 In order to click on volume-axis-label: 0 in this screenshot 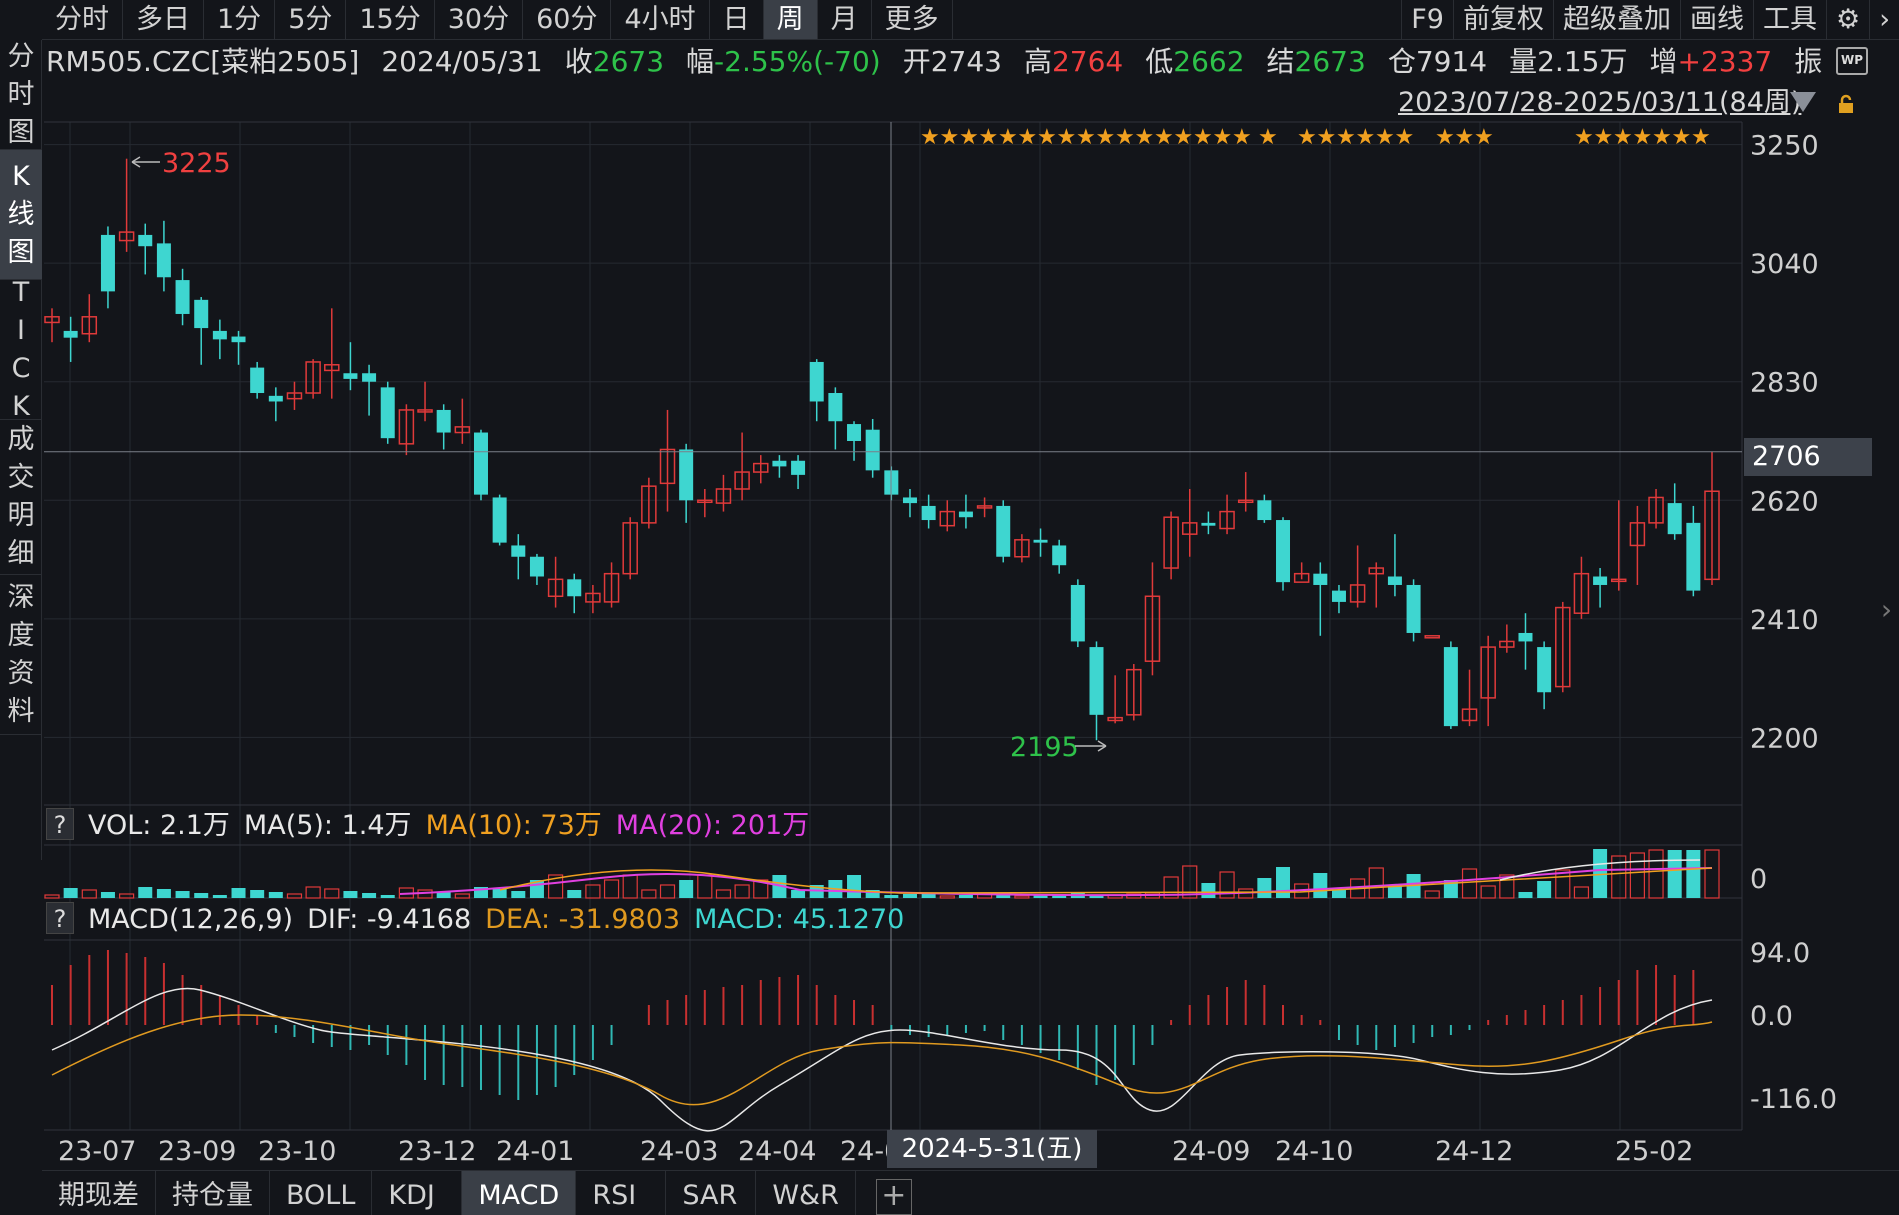, I will do `click(1758, 879)`.